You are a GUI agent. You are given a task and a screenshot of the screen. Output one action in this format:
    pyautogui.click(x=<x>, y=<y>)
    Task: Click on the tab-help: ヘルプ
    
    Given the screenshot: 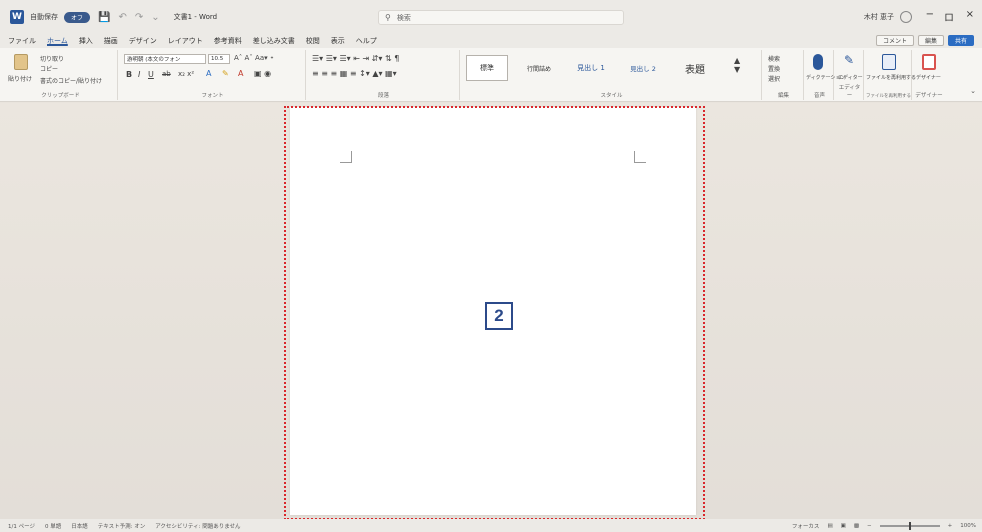 What is the action you would take?
    pyautogui.click(x=366, y=41)
    